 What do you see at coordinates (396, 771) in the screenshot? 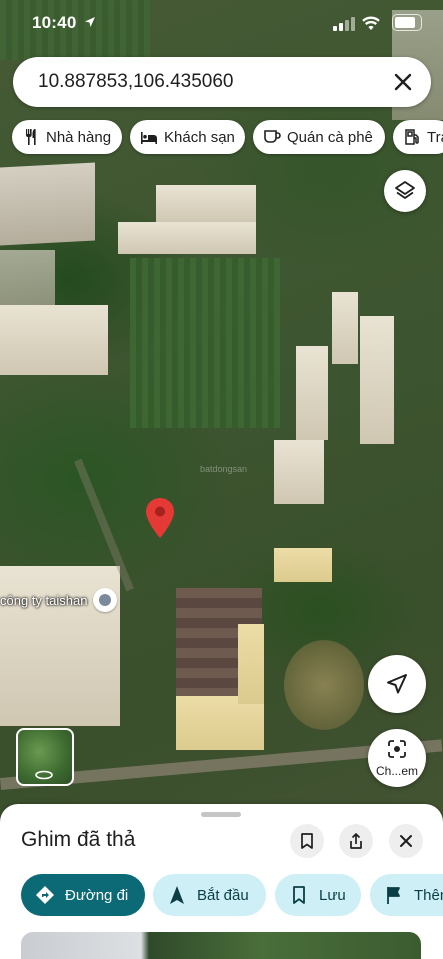
I see `lens-label: Ch...em` at bounding box center [396, 771].